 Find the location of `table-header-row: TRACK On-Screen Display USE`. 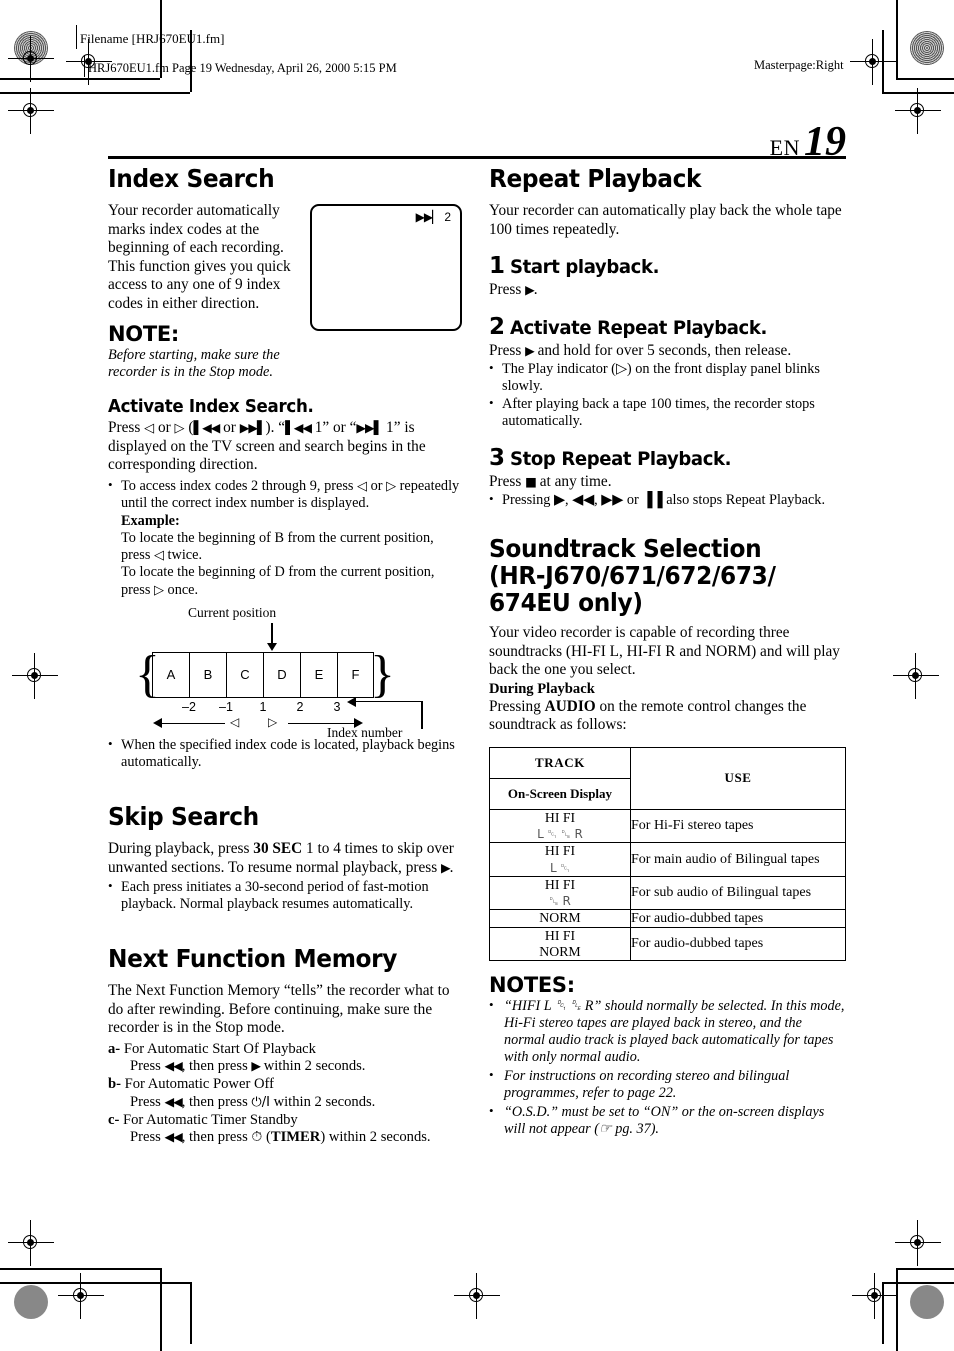

table-header-row: TRACK On-Screen Display USE is located at coordinates (667, 778).